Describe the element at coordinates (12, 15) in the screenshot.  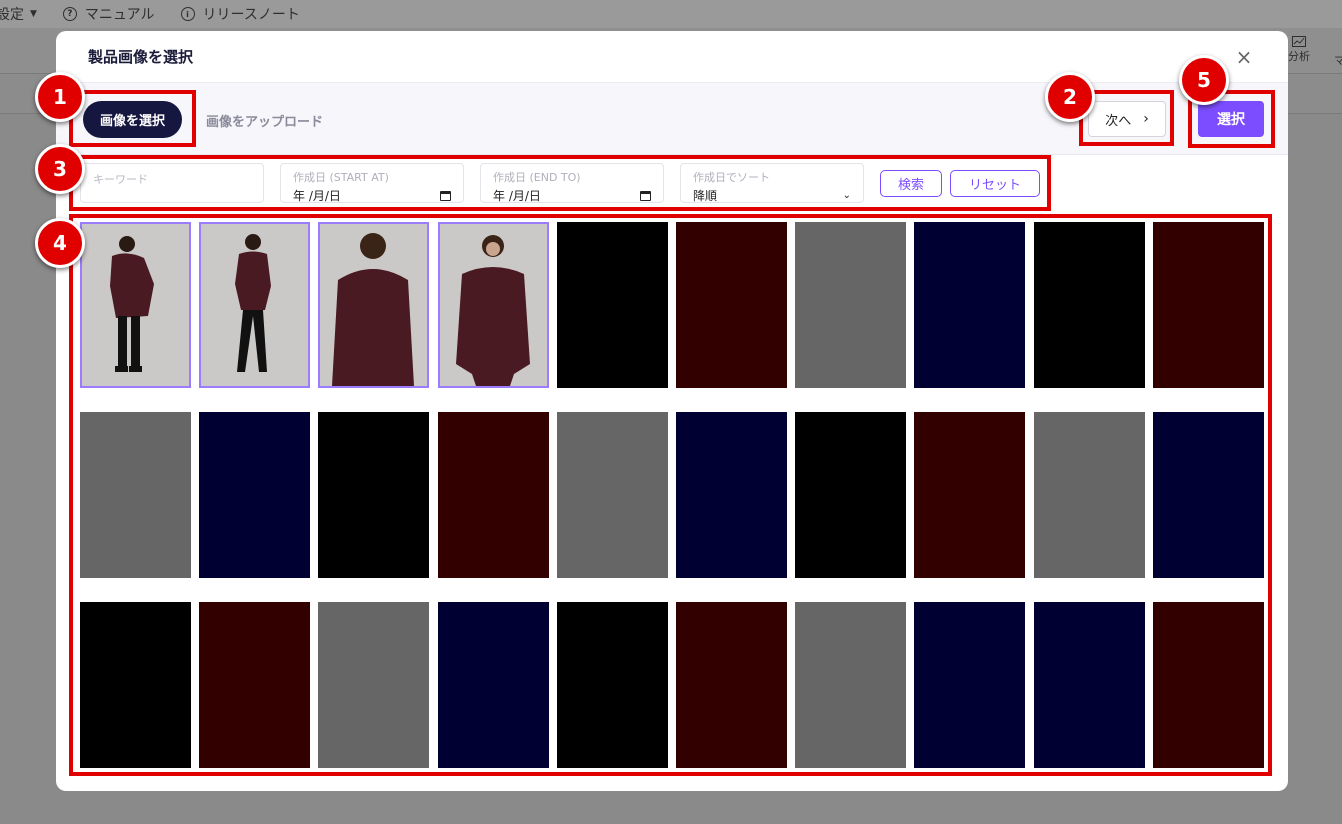
I see `settings-label: 設定` at that location.